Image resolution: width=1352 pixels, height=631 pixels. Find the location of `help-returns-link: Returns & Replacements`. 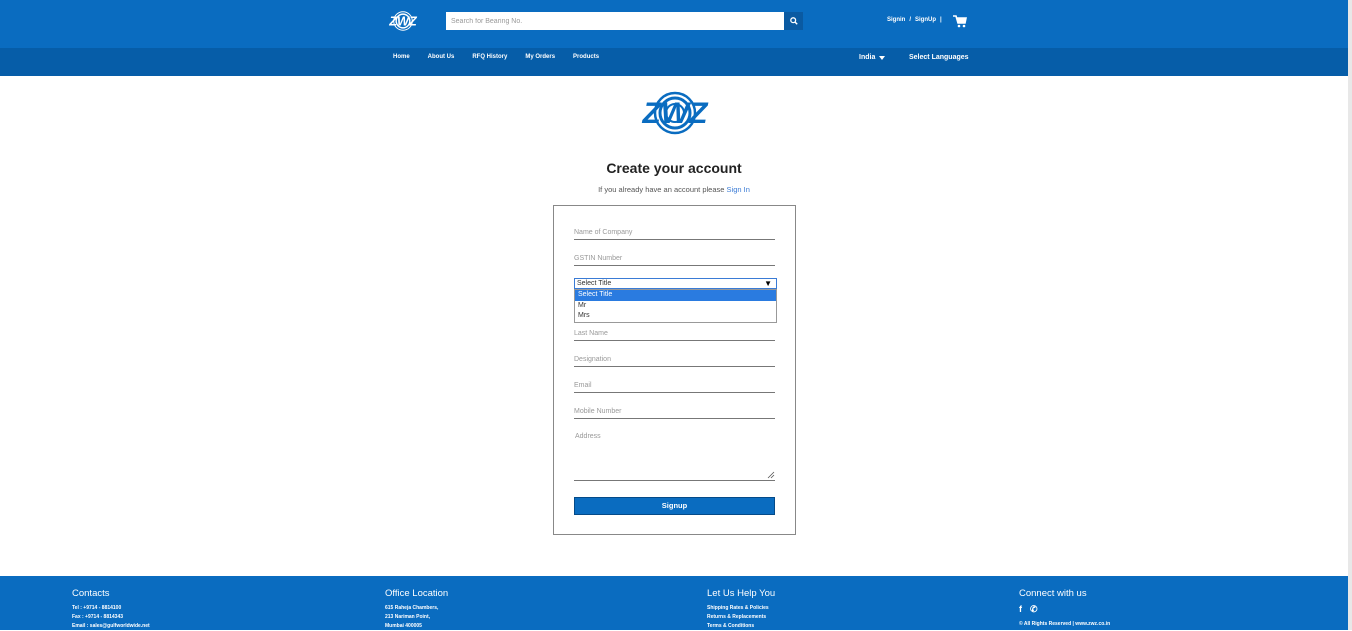

help-returns-link: Returns & Replacements is located at coordinates (741, 617).